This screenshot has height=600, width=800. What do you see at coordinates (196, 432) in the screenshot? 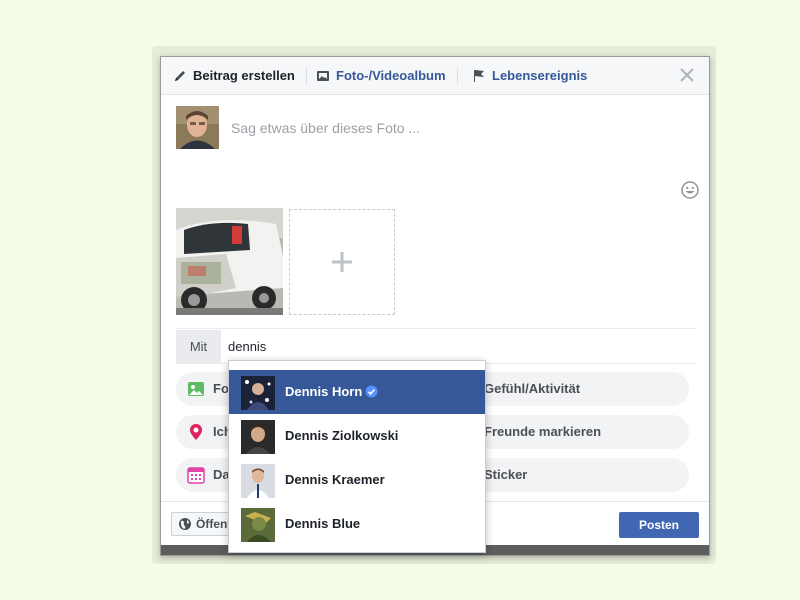
I see `location-pin-icon` at bounding box center [196, 432].